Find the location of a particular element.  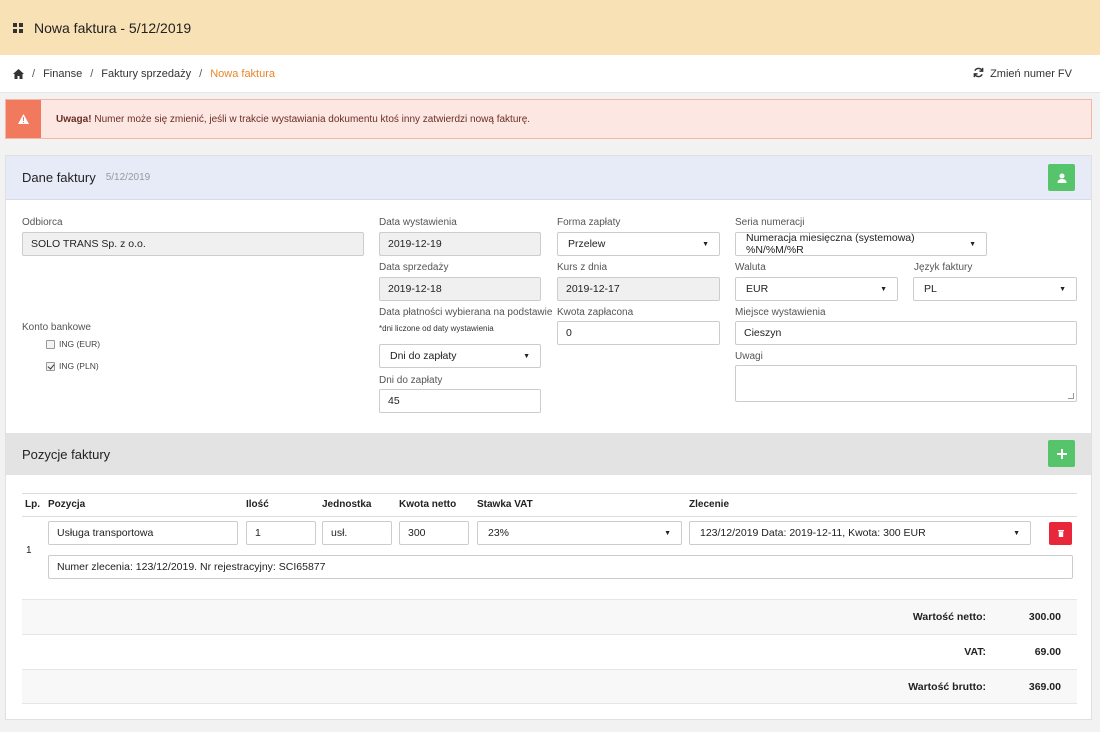

col-header-position: Pozycja is located at coordinates (67, 504).